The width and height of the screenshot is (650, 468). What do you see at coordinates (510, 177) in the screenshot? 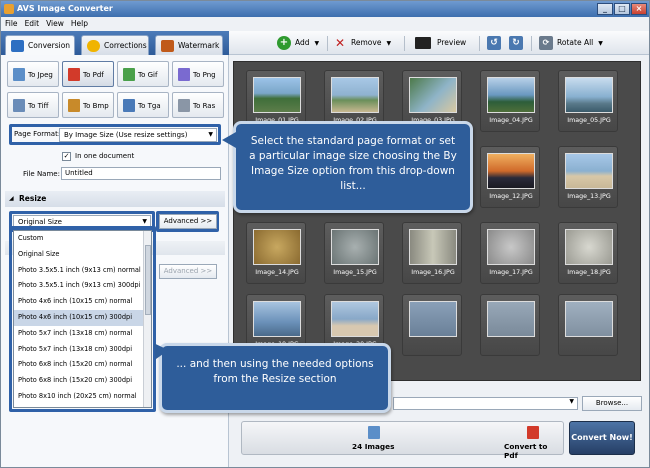
I see `image-thumbnail: Image_12.JPG` at bounding box center [510, 177].